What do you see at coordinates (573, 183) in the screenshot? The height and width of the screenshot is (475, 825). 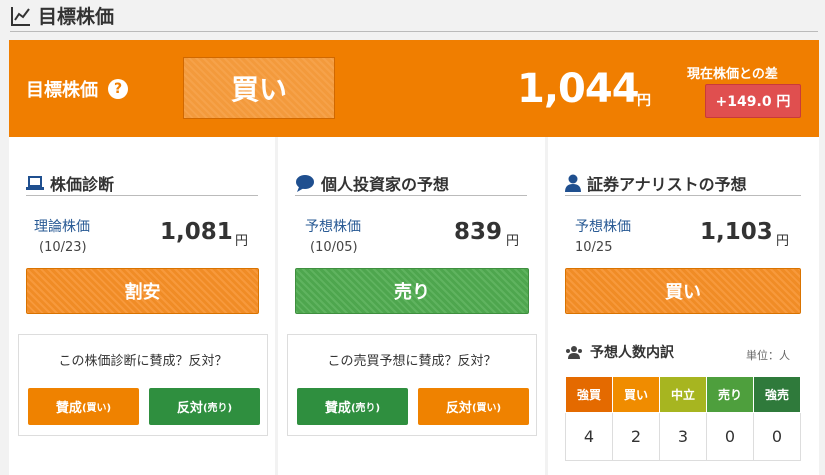 I see `person-icon` at bounding box center [573, 183].